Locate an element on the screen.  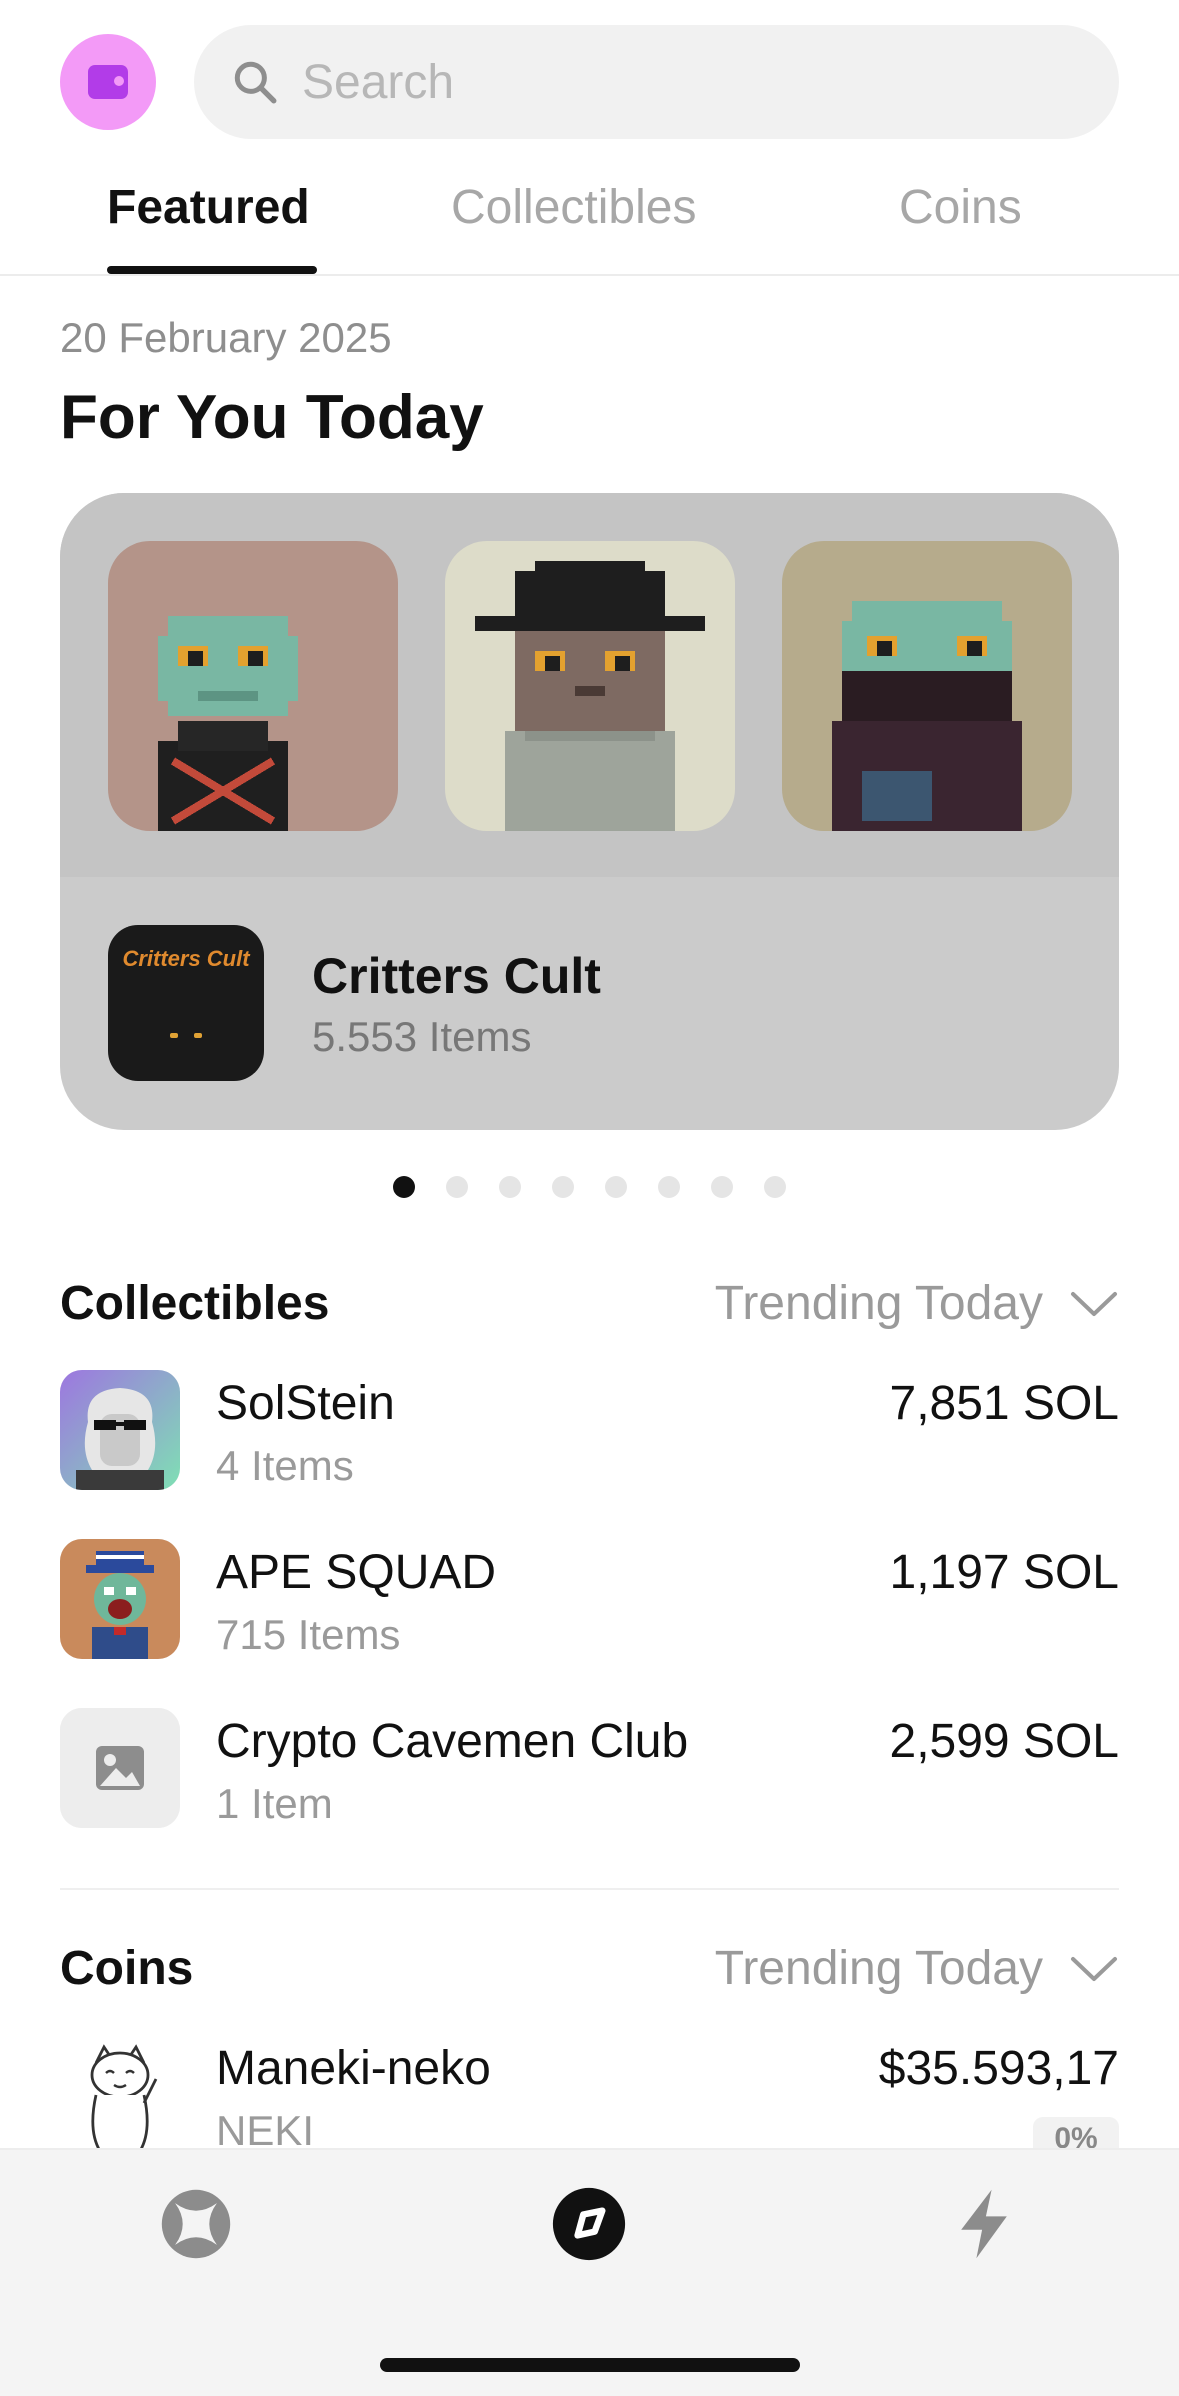
tab-collectibles: Collectibles is located at coordinates (573, 207).